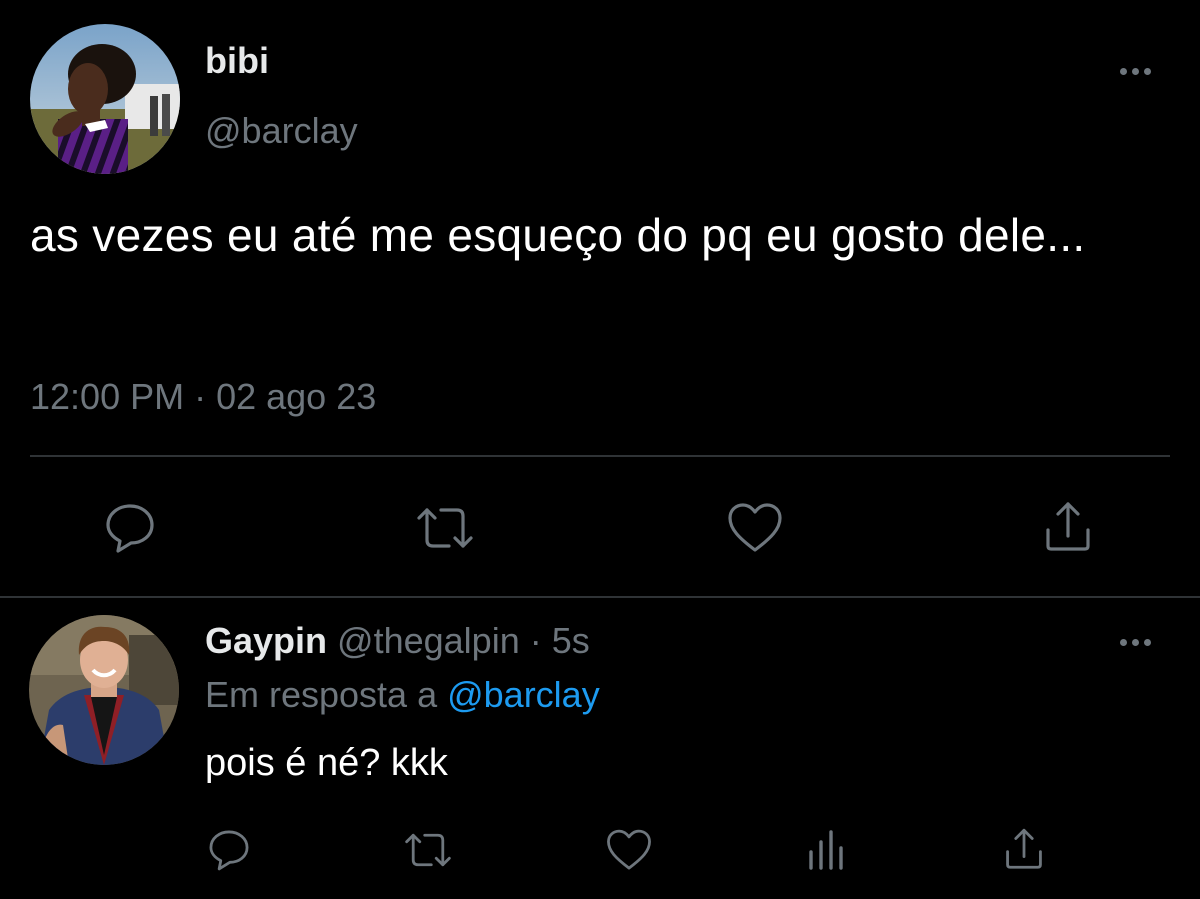 The height and width of the screenshot is (899, 1200). What do you see at coordinates (203, 397) in the screenshot?
I see `main-tweet-timestamp: 12:00 PM · 02 ago 23` at bounding box center [203, 397].